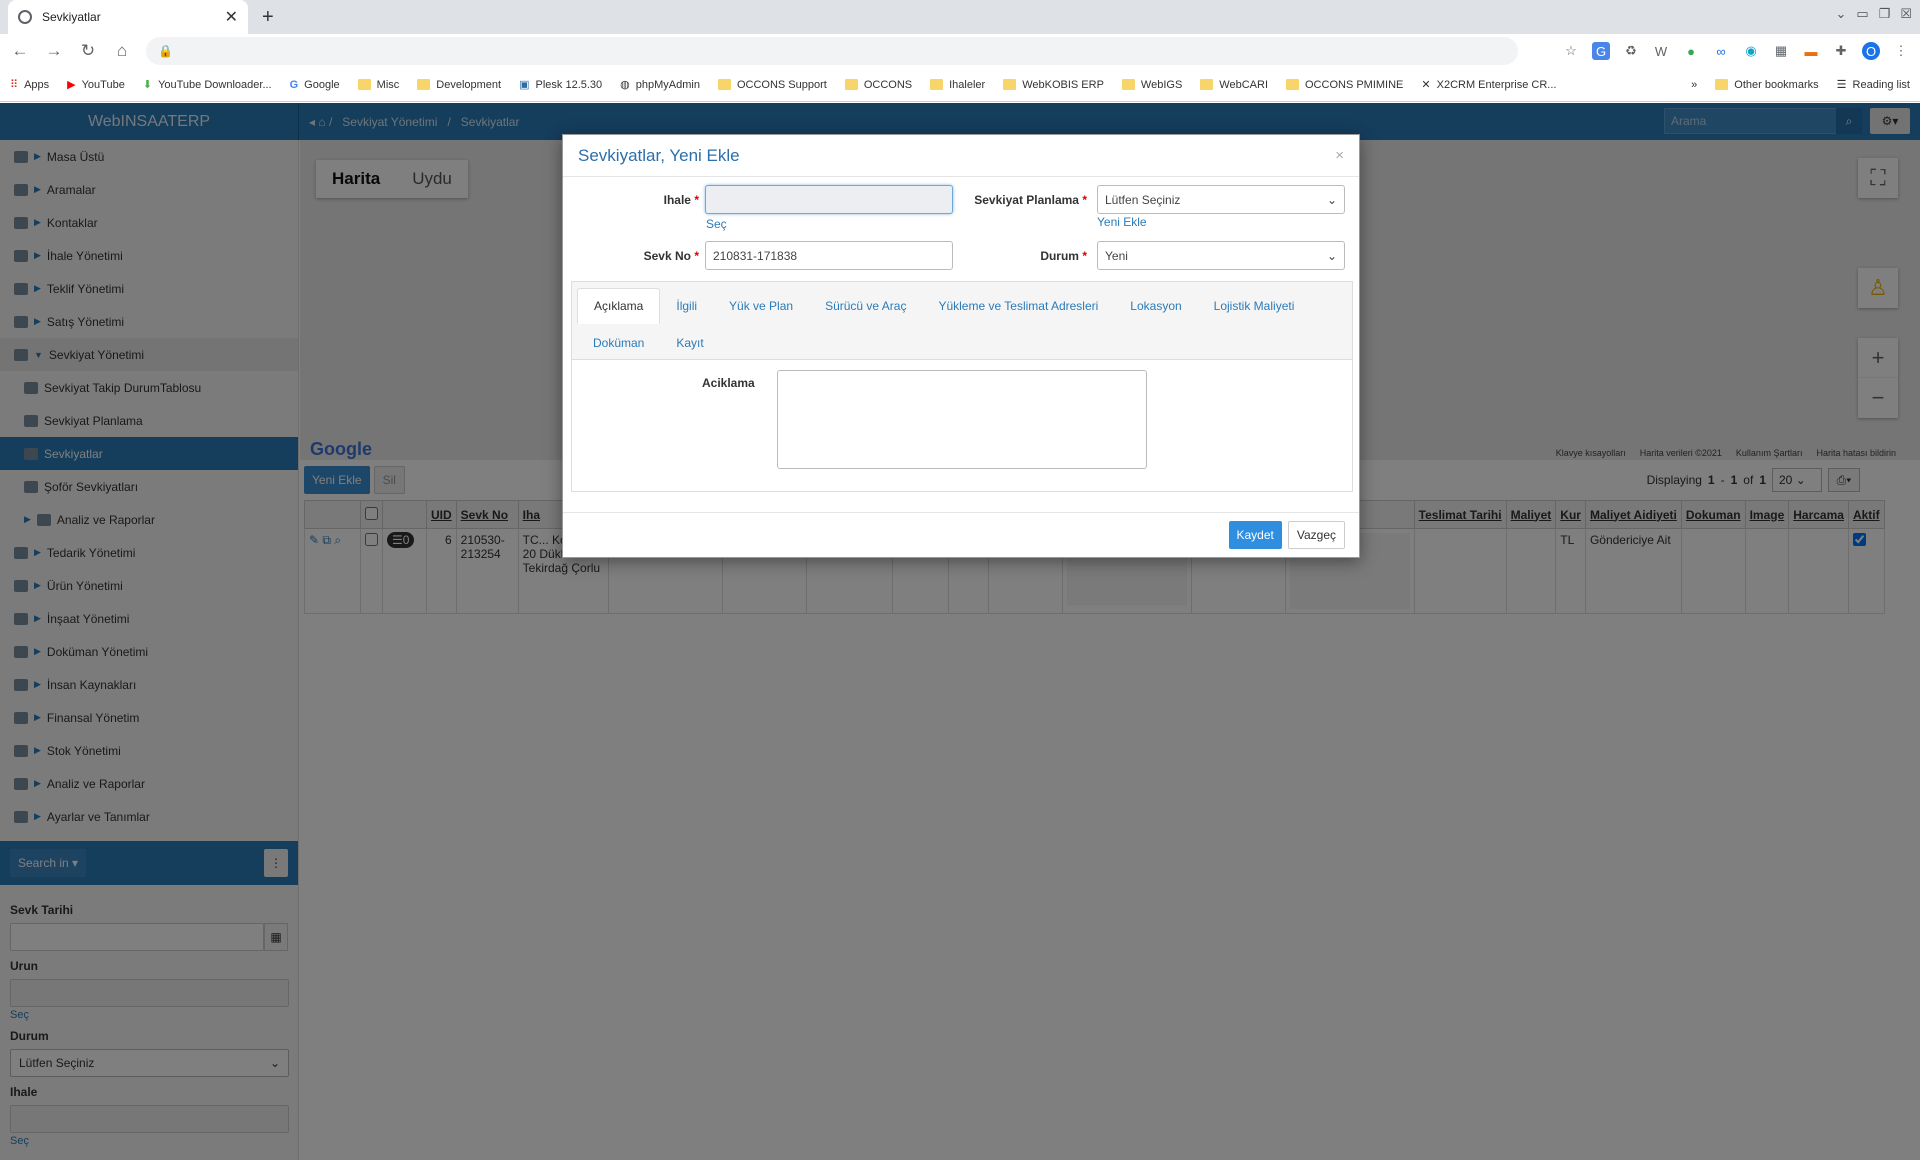 Image resolution: width=1920 pixels, height=1160 pixels. Describe the element at coordinates (1873, 14) in the screenshot. I see `window-controls: ⌄ ▭ ❐ ☒` at that location.